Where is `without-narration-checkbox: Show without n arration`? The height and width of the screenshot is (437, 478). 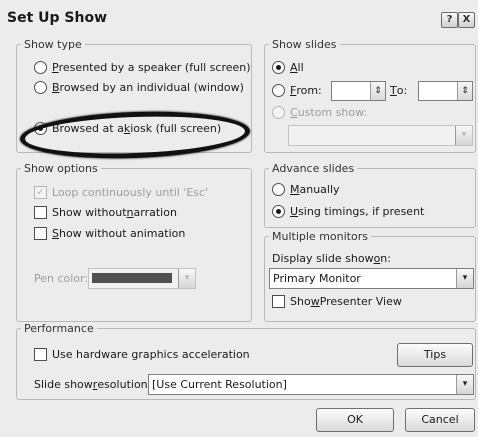
without-narration-checkbox: Show without n arration is located at coordinates (105, 212).